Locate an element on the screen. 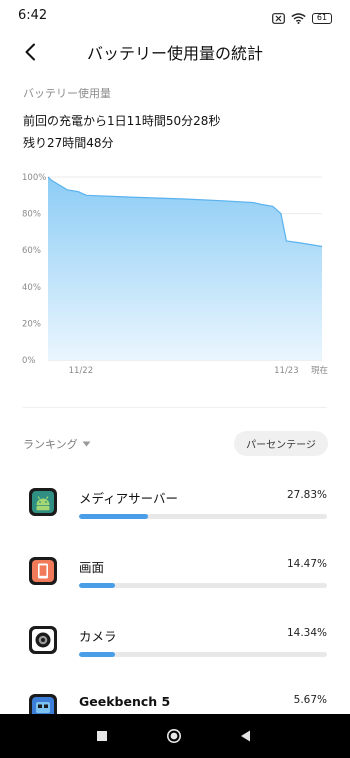 This screenshot has height=758, width=350. y-tick-label: 60% is located at coordinates (31, 251).